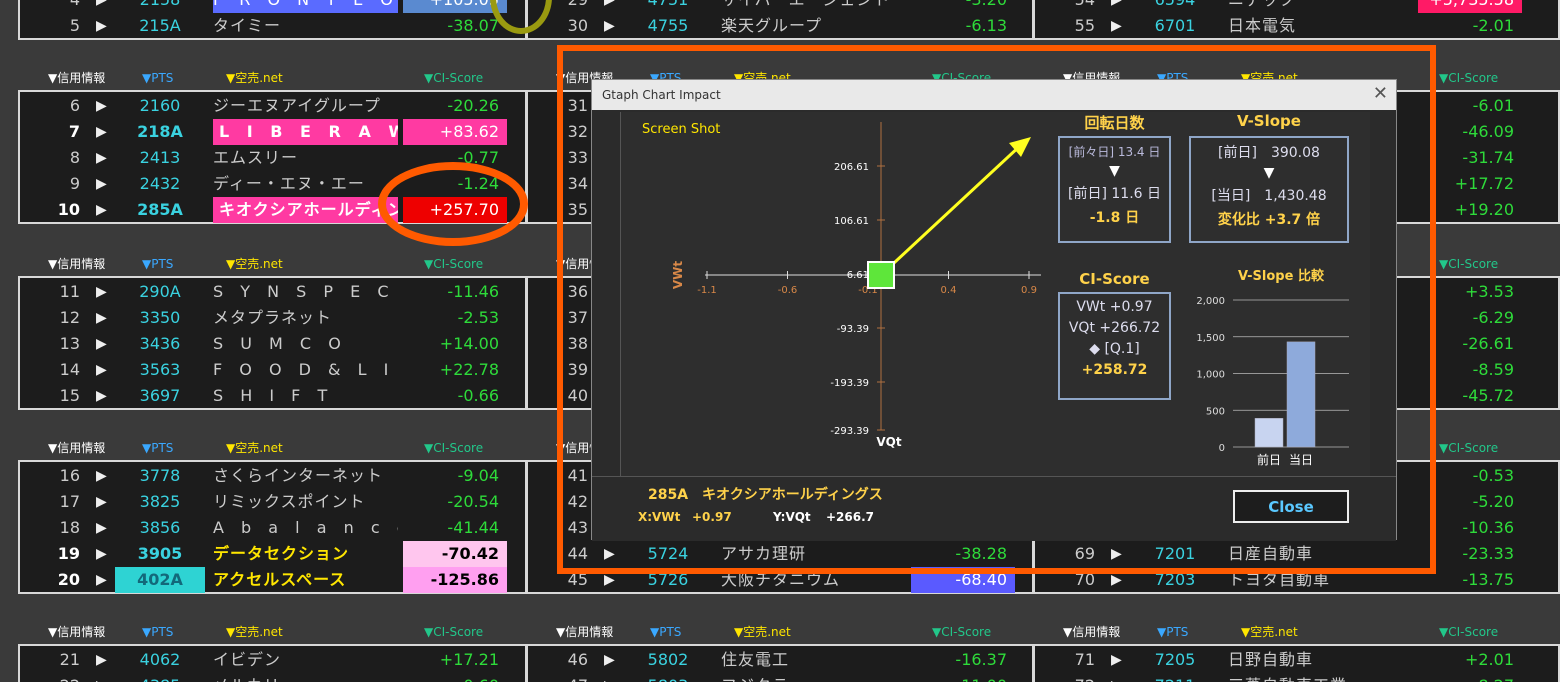 The image size is (1560, 682). Describe the element at coordinates (305, 476) in the screenshot. I see `stock-name: さくらインターネット` at that location.